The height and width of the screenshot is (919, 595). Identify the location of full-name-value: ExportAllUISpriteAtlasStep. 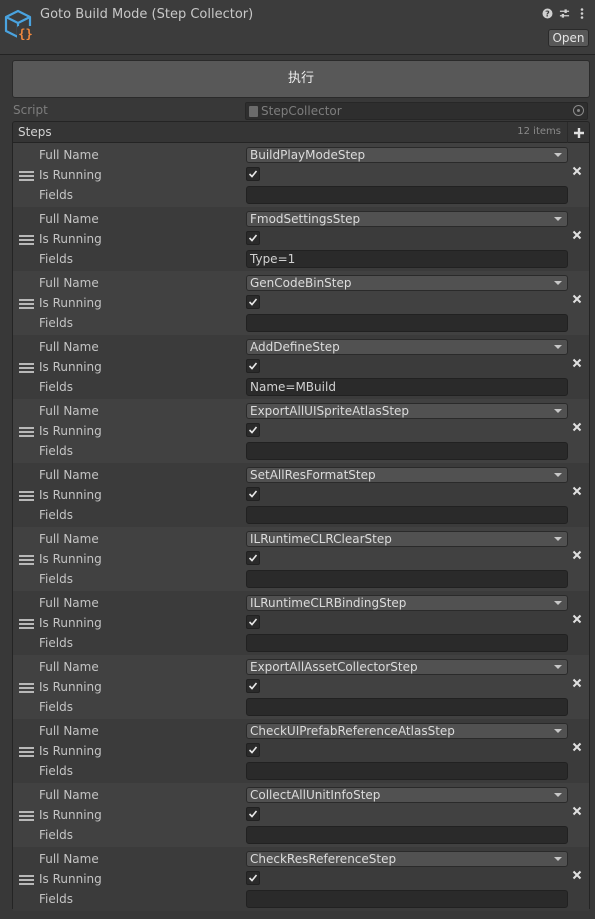
(330, 411).